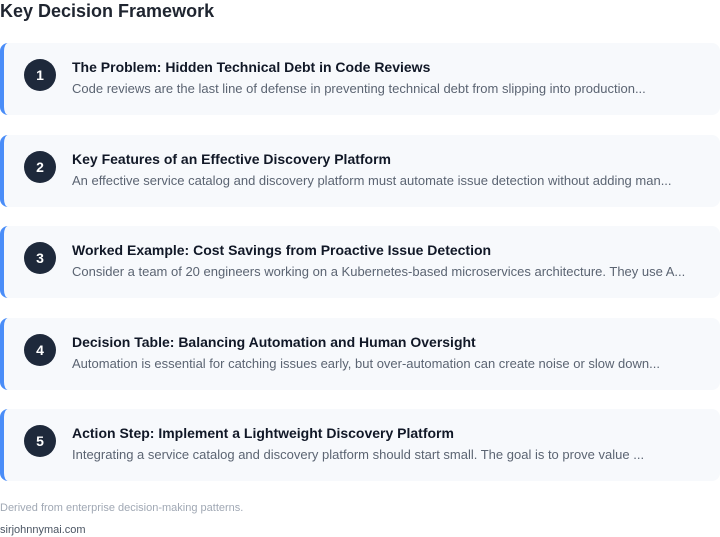  What do you see at coordinates (40, 167) in the screenshot?
I see `step-number-badge: 2` at bounding box center [40, 167].